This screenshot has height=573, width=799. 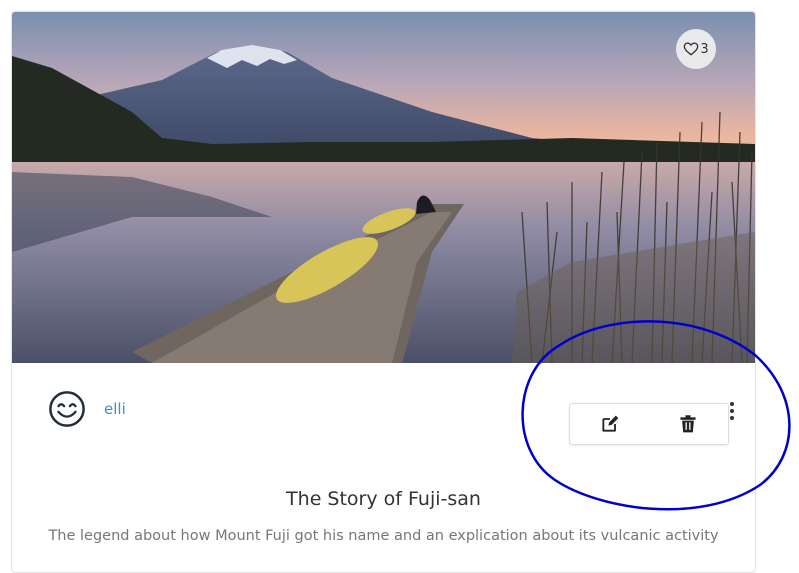 What do you see at coordinates (688, 424) in the screenshot?
I see `trash-icon` at bounding box center [688, 424].